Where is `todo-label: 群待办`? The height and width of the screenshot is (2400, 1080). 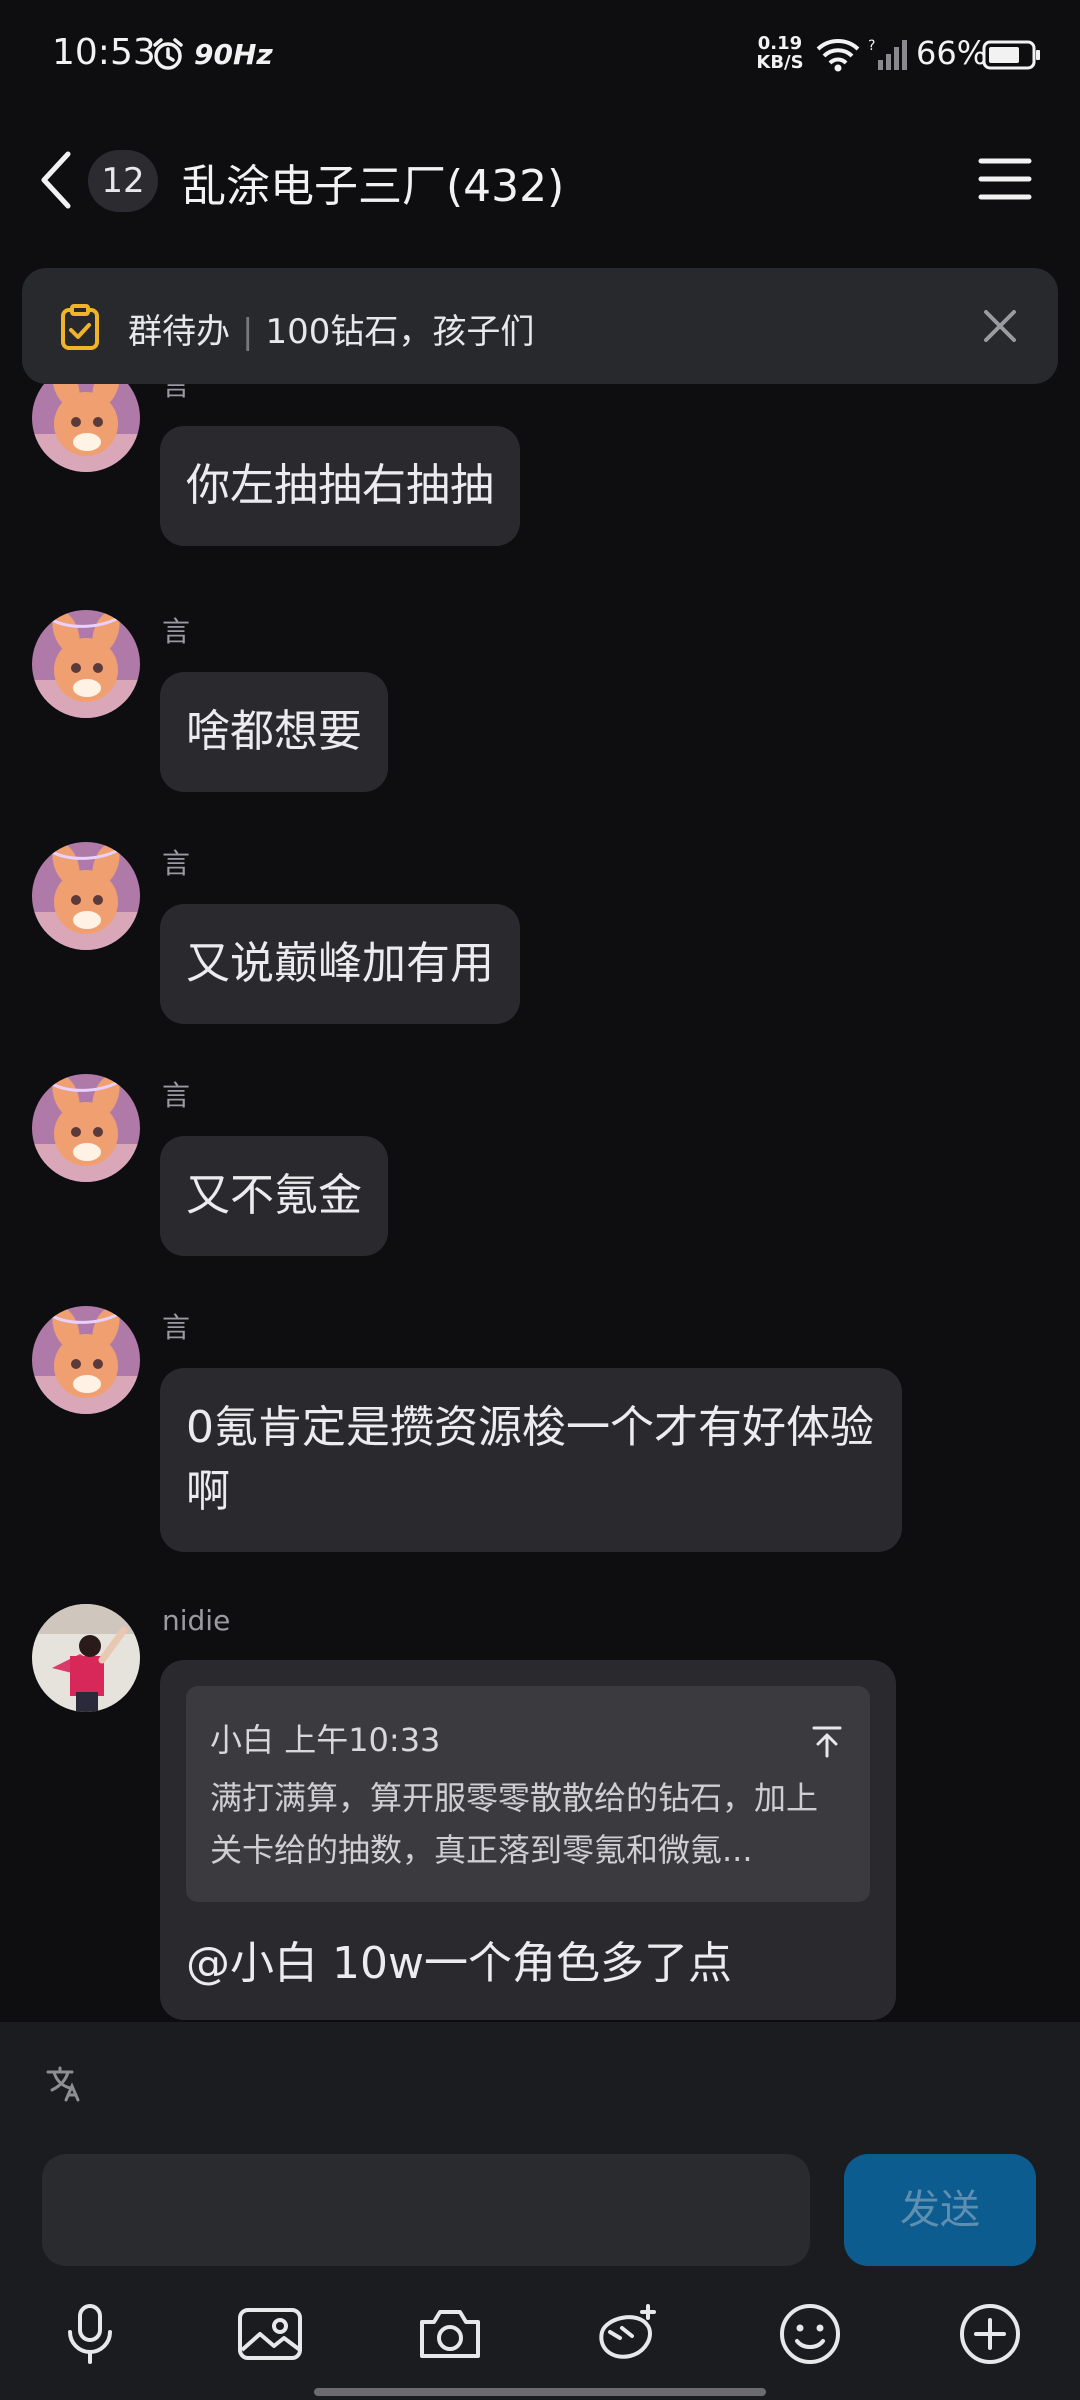
todo-label: 群待办 is located at coordinates (179, 332).